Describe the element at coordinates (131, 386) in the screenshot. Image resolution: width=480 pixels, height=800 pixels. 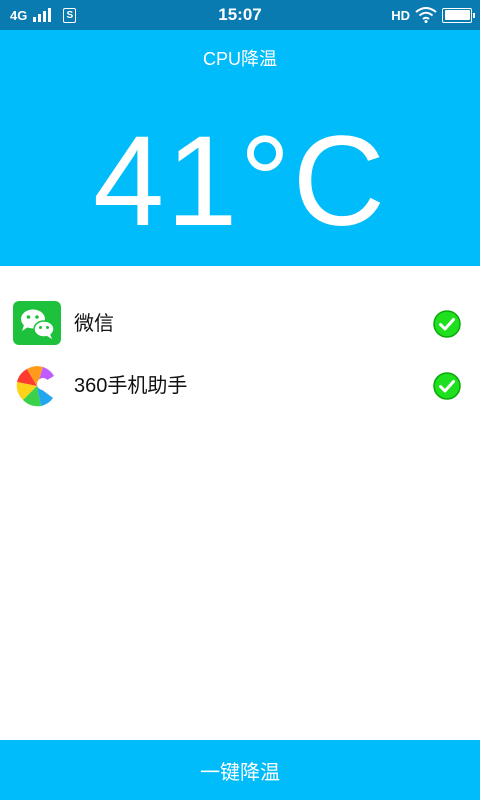
I see `app-name: 360手机助手` at that location.